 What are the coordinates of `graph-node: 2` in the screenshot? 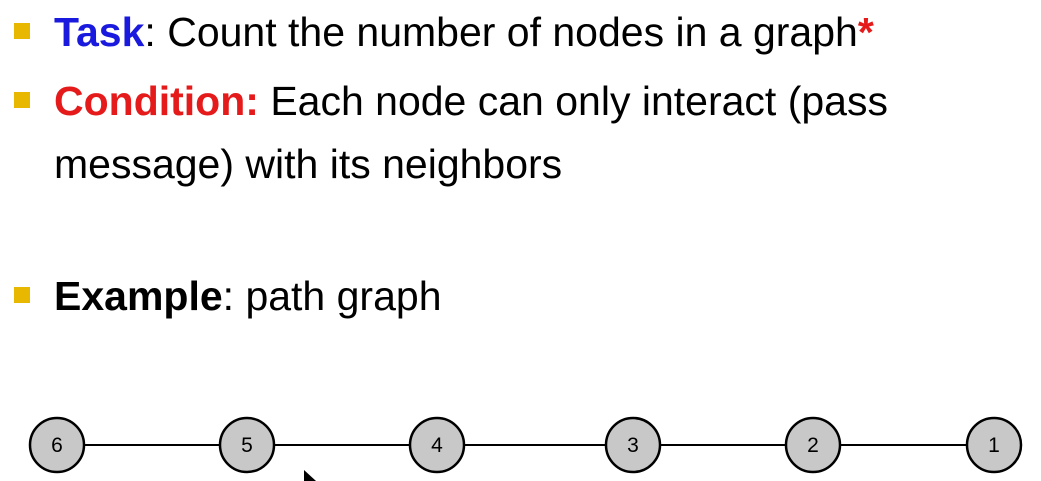 It's located at (813, 445).